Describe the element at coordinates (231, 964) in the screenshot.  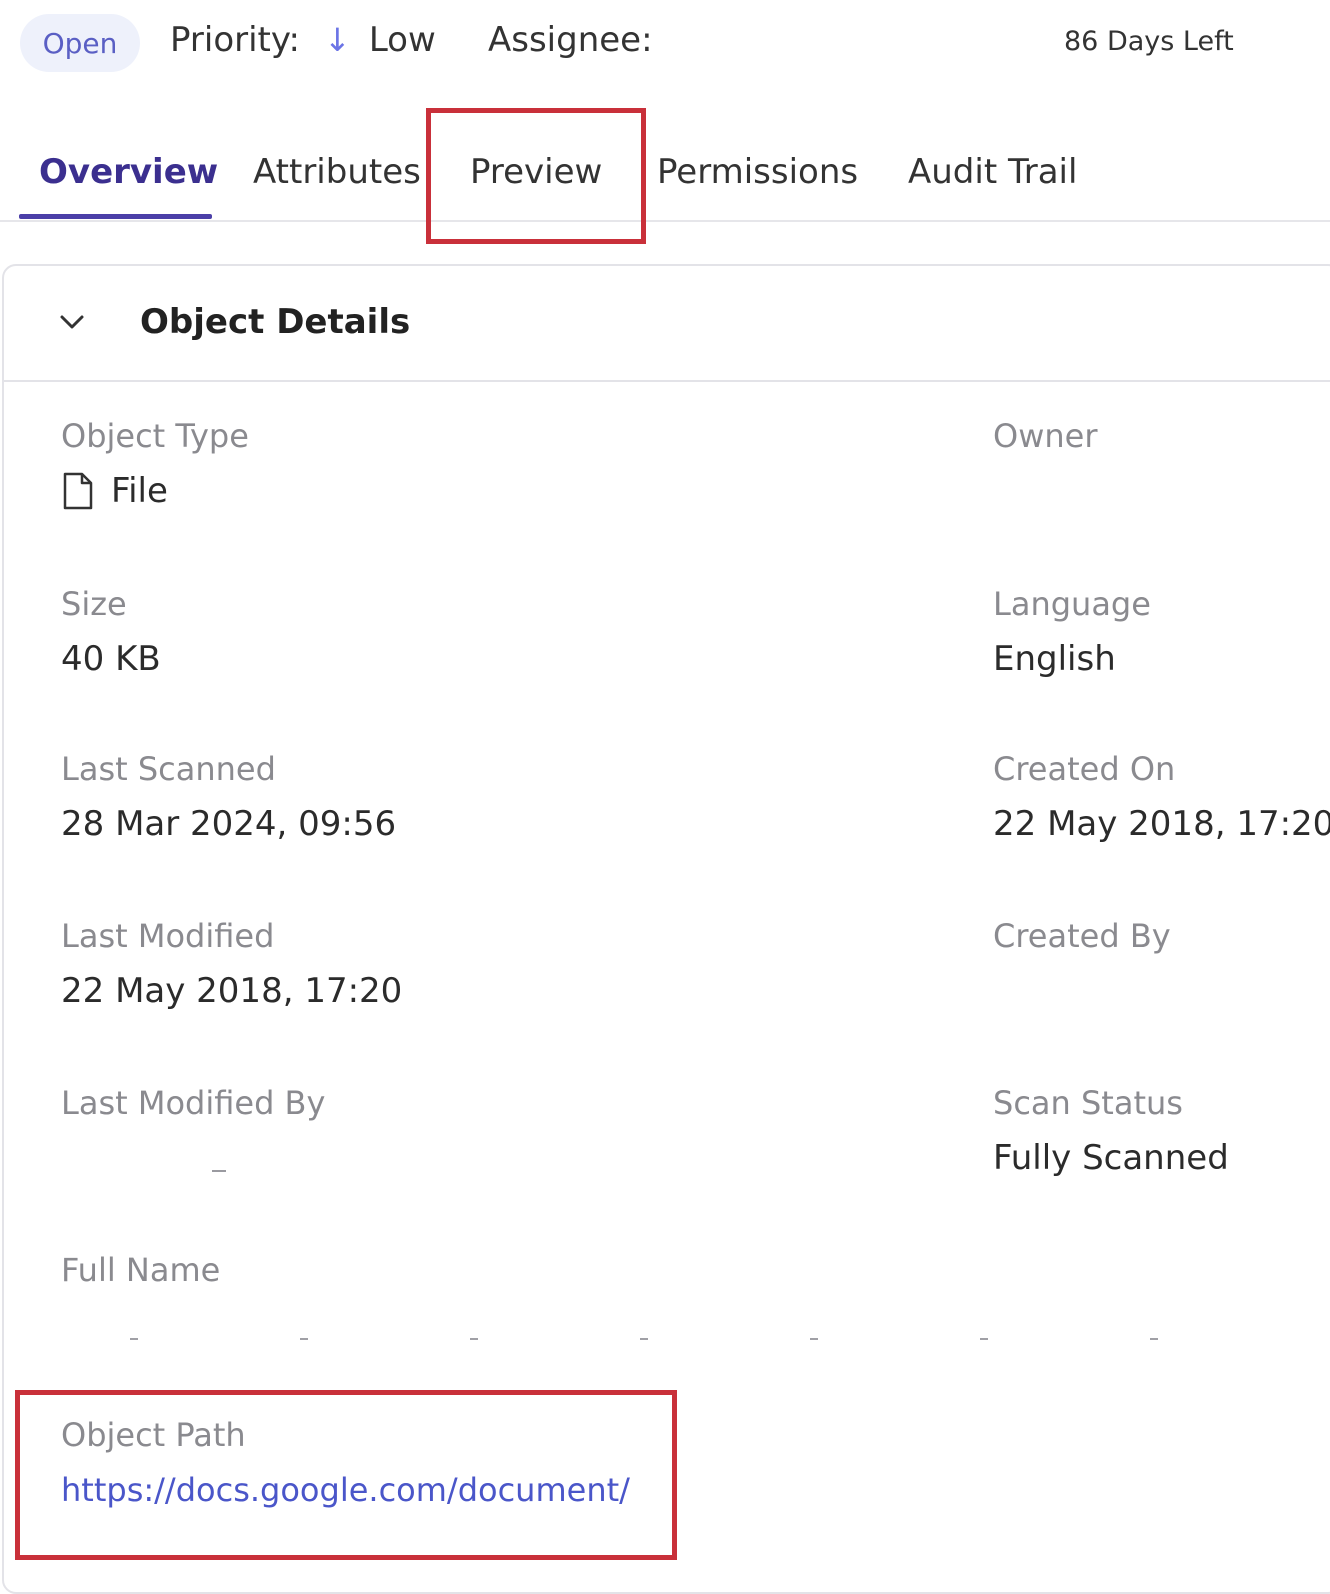
I see `last-modified-field: Last Modified 22 May 2018, 17:20` at that location.